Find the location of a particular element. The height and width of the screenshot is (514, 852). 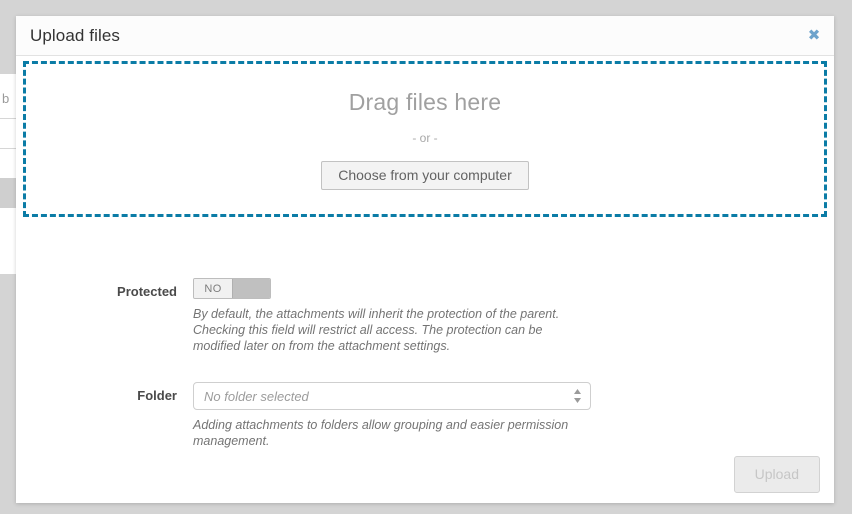

dialog-header: Upload files ✖ is located at coordinates (425, 36).